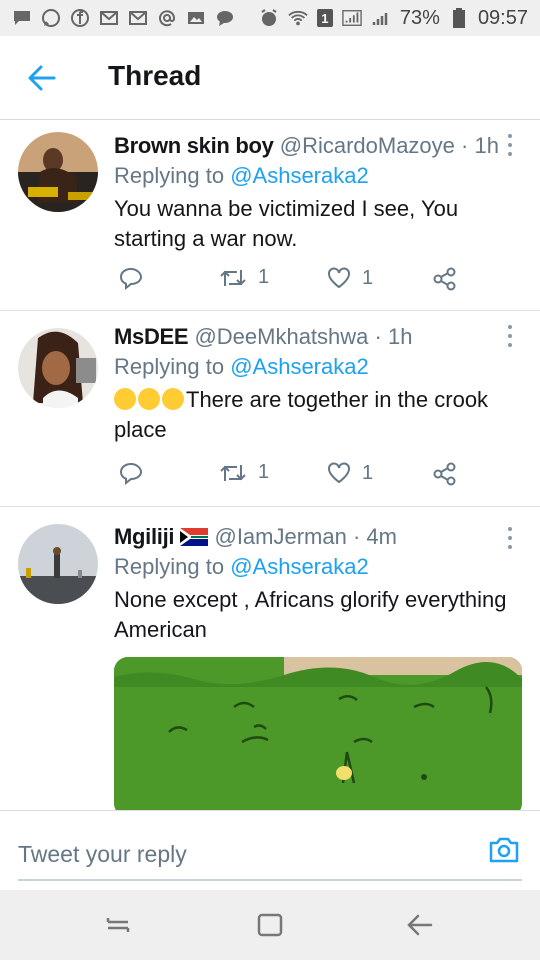 The width and height of the screenshot is (540, 960). Describe the element at coordinates (352, 18) in the screenshot. I see `signal-icon` at that location.